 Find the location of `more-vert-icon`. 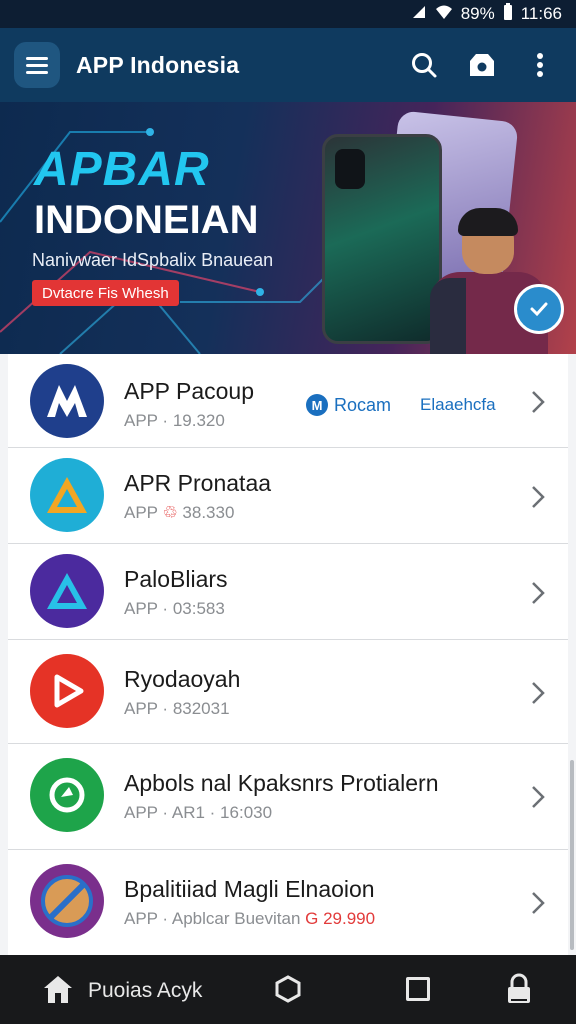

more-vert-icon is located at coordinates (540, 65).